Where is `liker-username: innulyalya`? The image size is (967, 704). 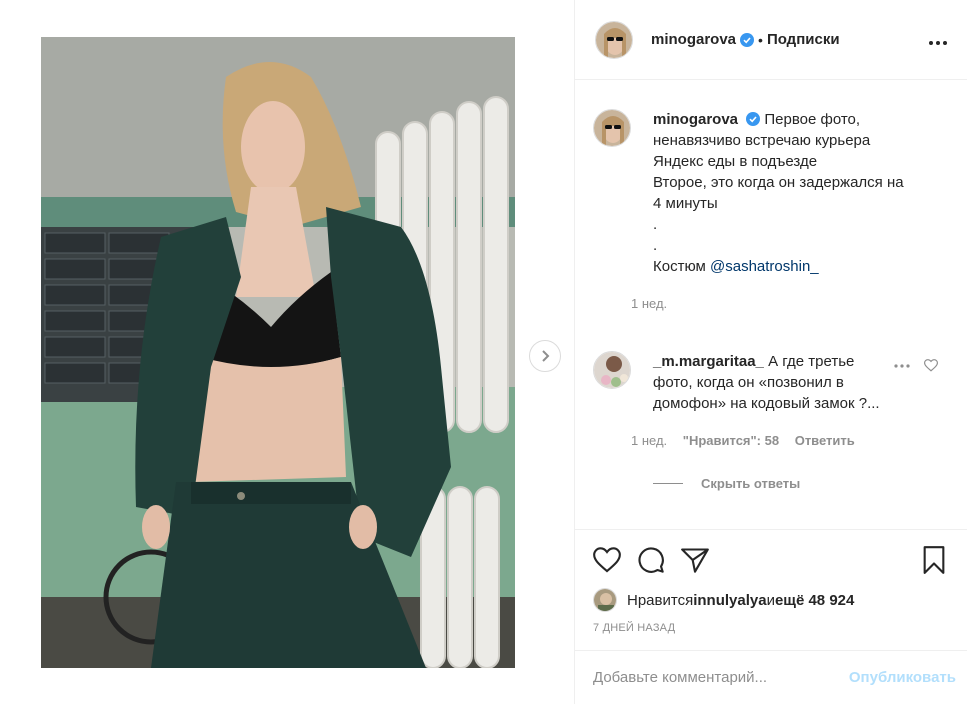 liker-username: innulyalya is located at coordinates (729, 600).